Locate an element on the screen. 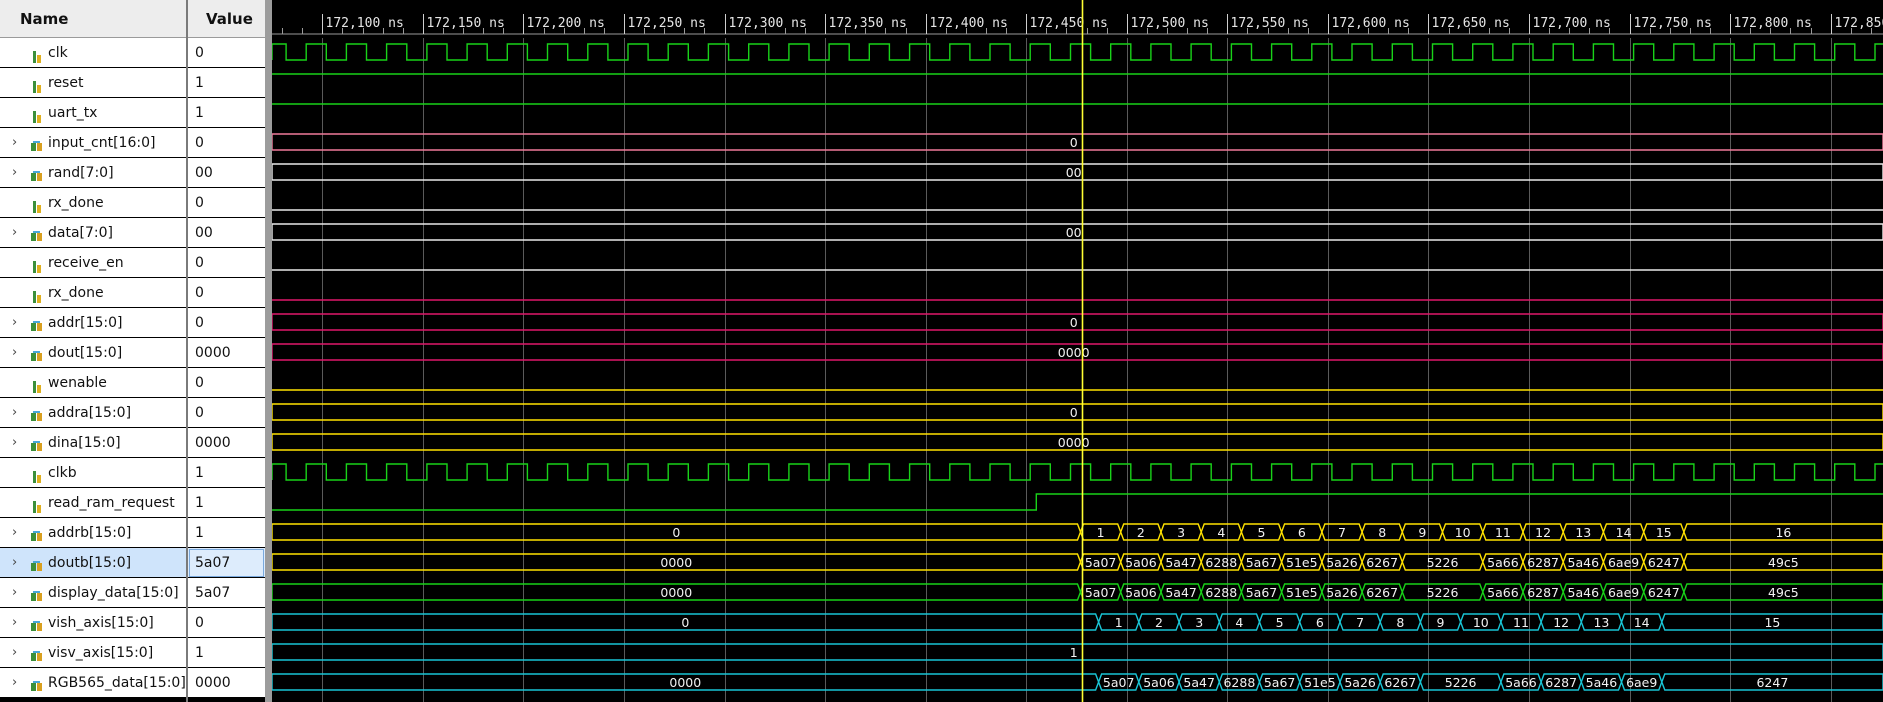 The width and height of the screenshot is (1883, 702). bus-value-label: 49c5 is located at coordinates (1783, 562).